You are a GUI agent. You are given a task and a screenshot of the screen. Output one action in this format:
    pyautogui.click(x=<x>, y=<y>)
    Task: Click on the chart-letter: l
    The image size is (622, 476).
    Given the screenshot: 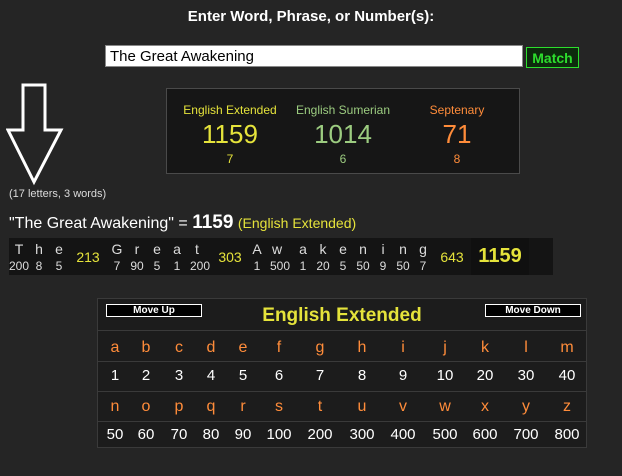 What is the action you would take?
    pyautogui.click(x=526, y=347)
    